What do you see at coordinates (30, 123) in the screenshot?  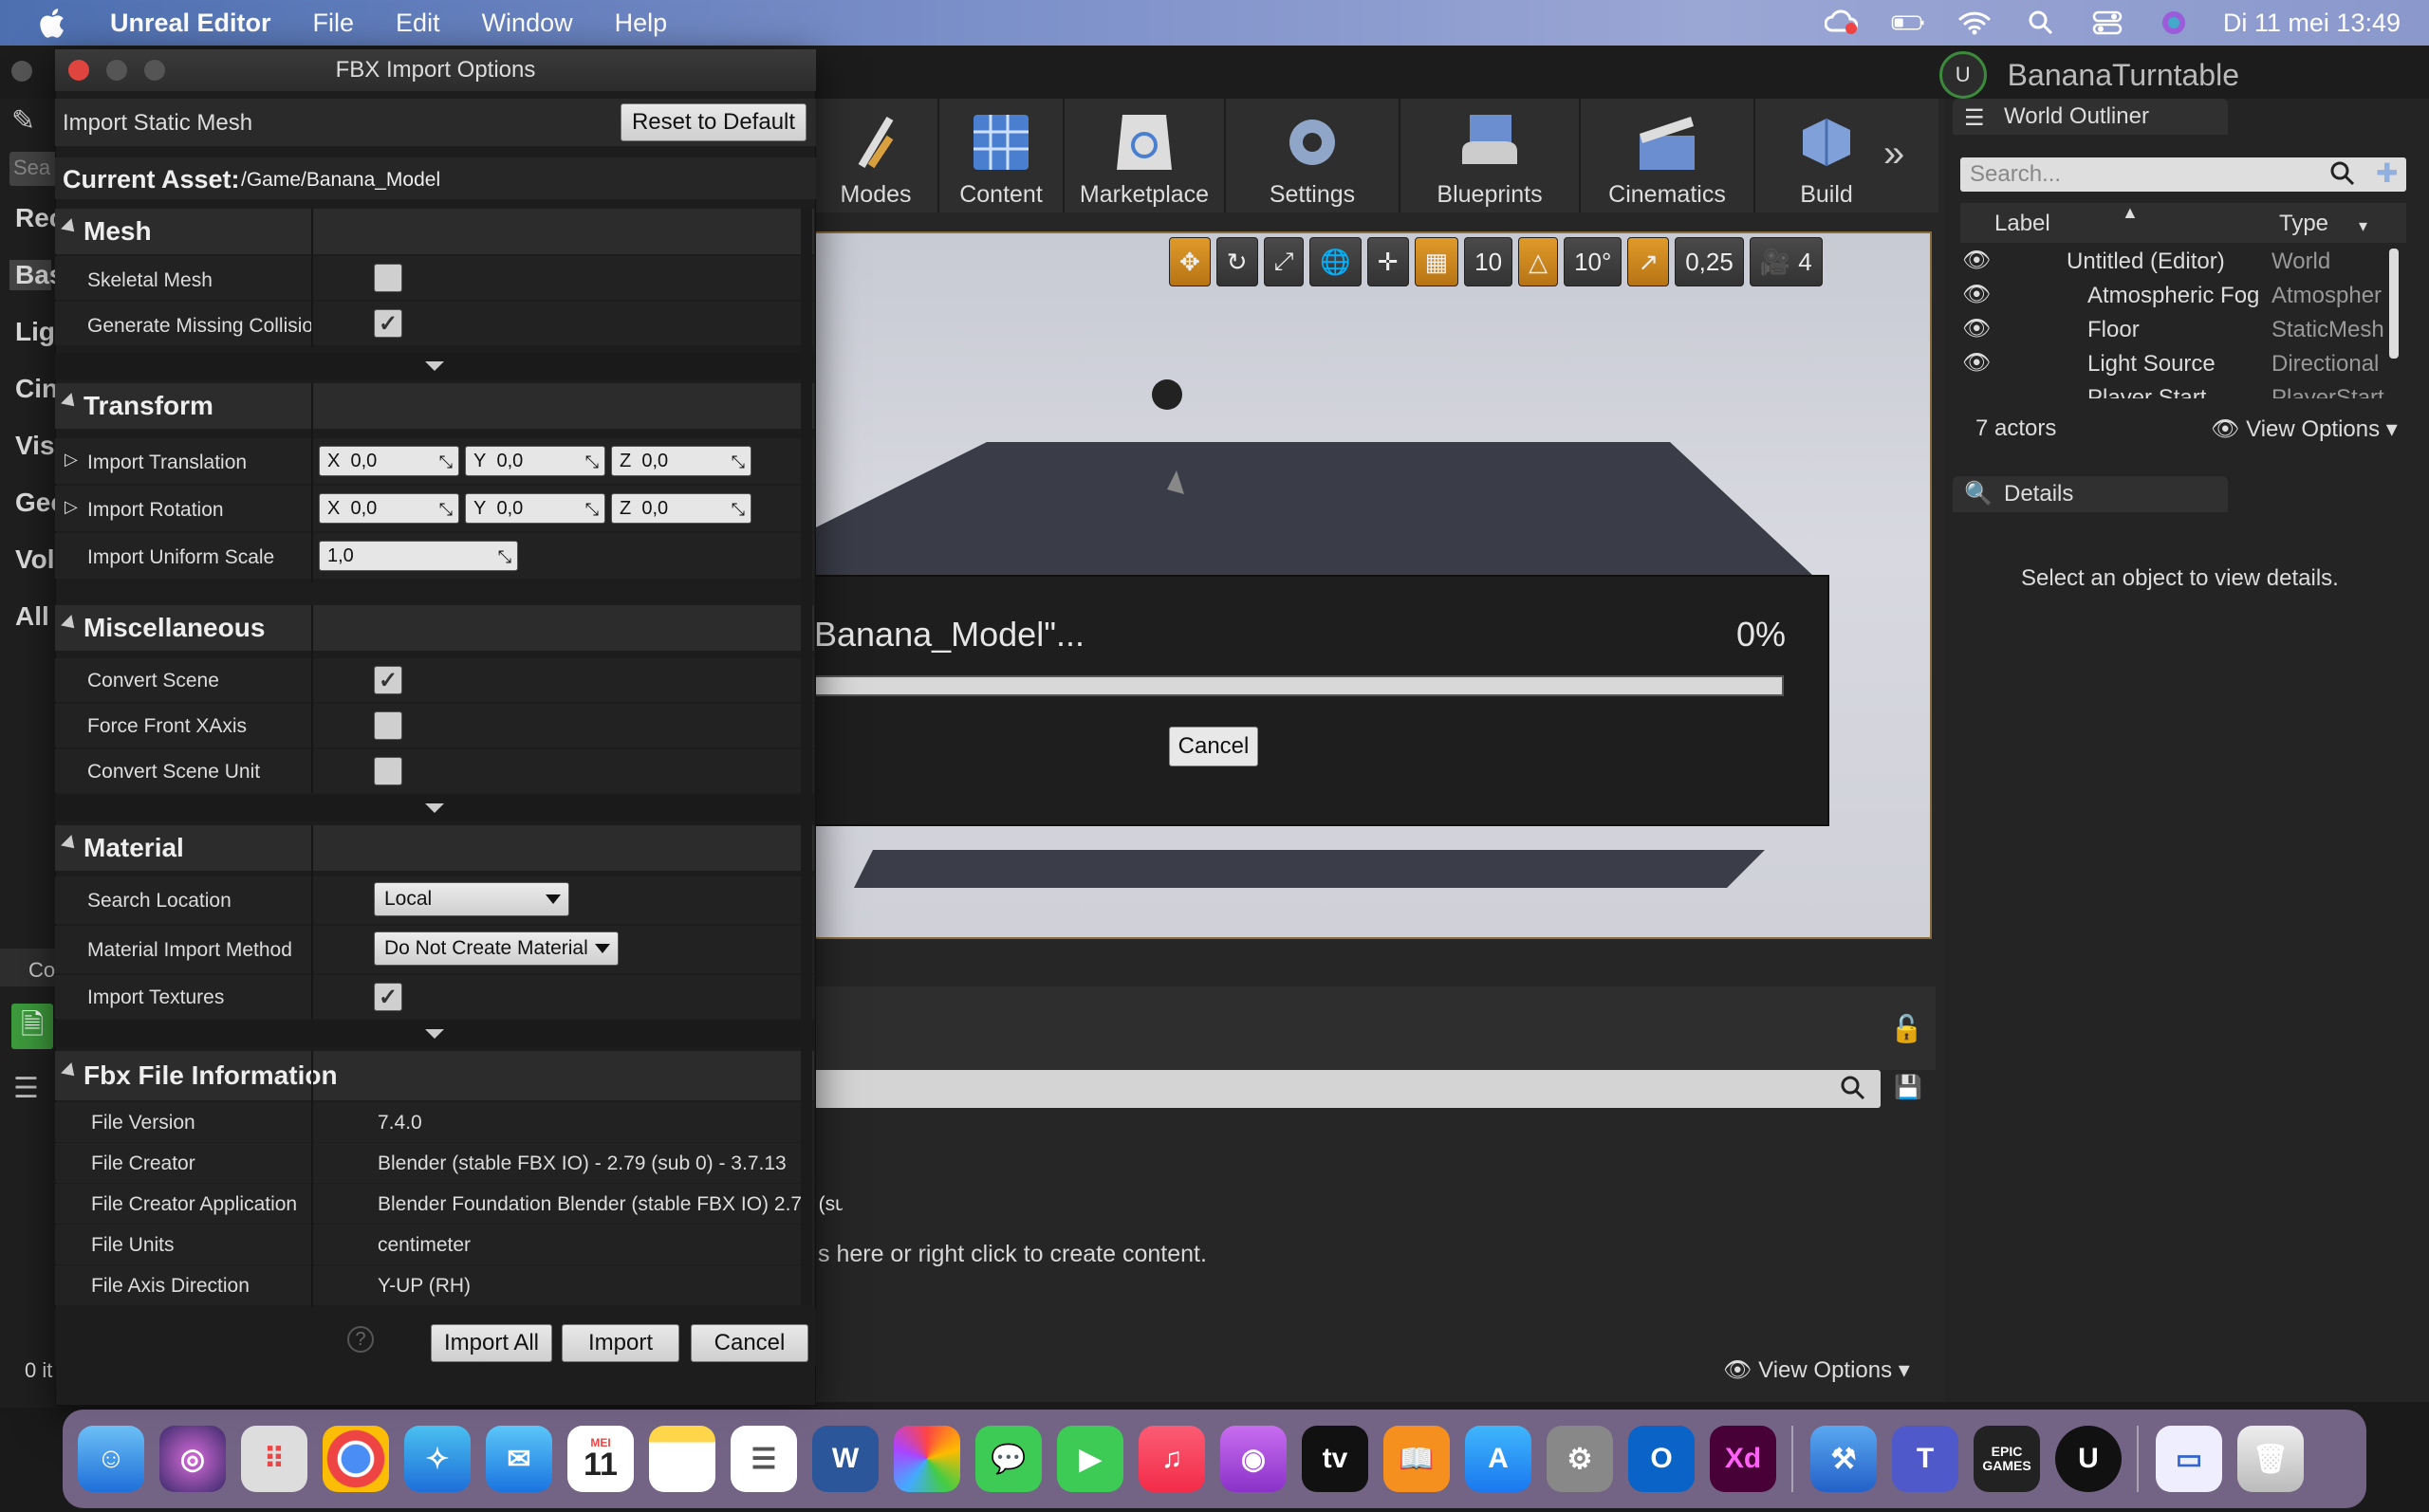 I see `modes-icon: ✎` at bounding box center [30, 123].